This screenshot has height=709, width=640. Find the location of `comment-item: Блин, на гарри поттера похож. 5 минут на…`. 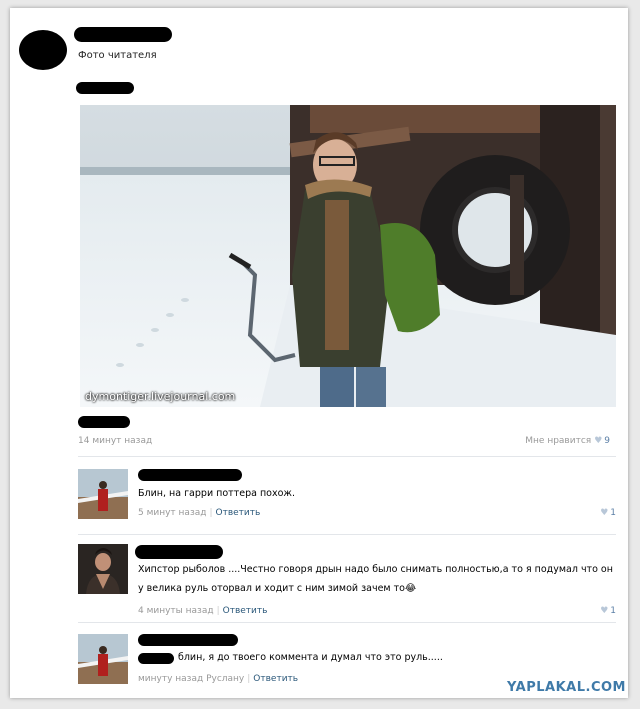

comment-item: Блин, на гарри поттера похож. 5 минут на… is located at coordinates (347, 498).